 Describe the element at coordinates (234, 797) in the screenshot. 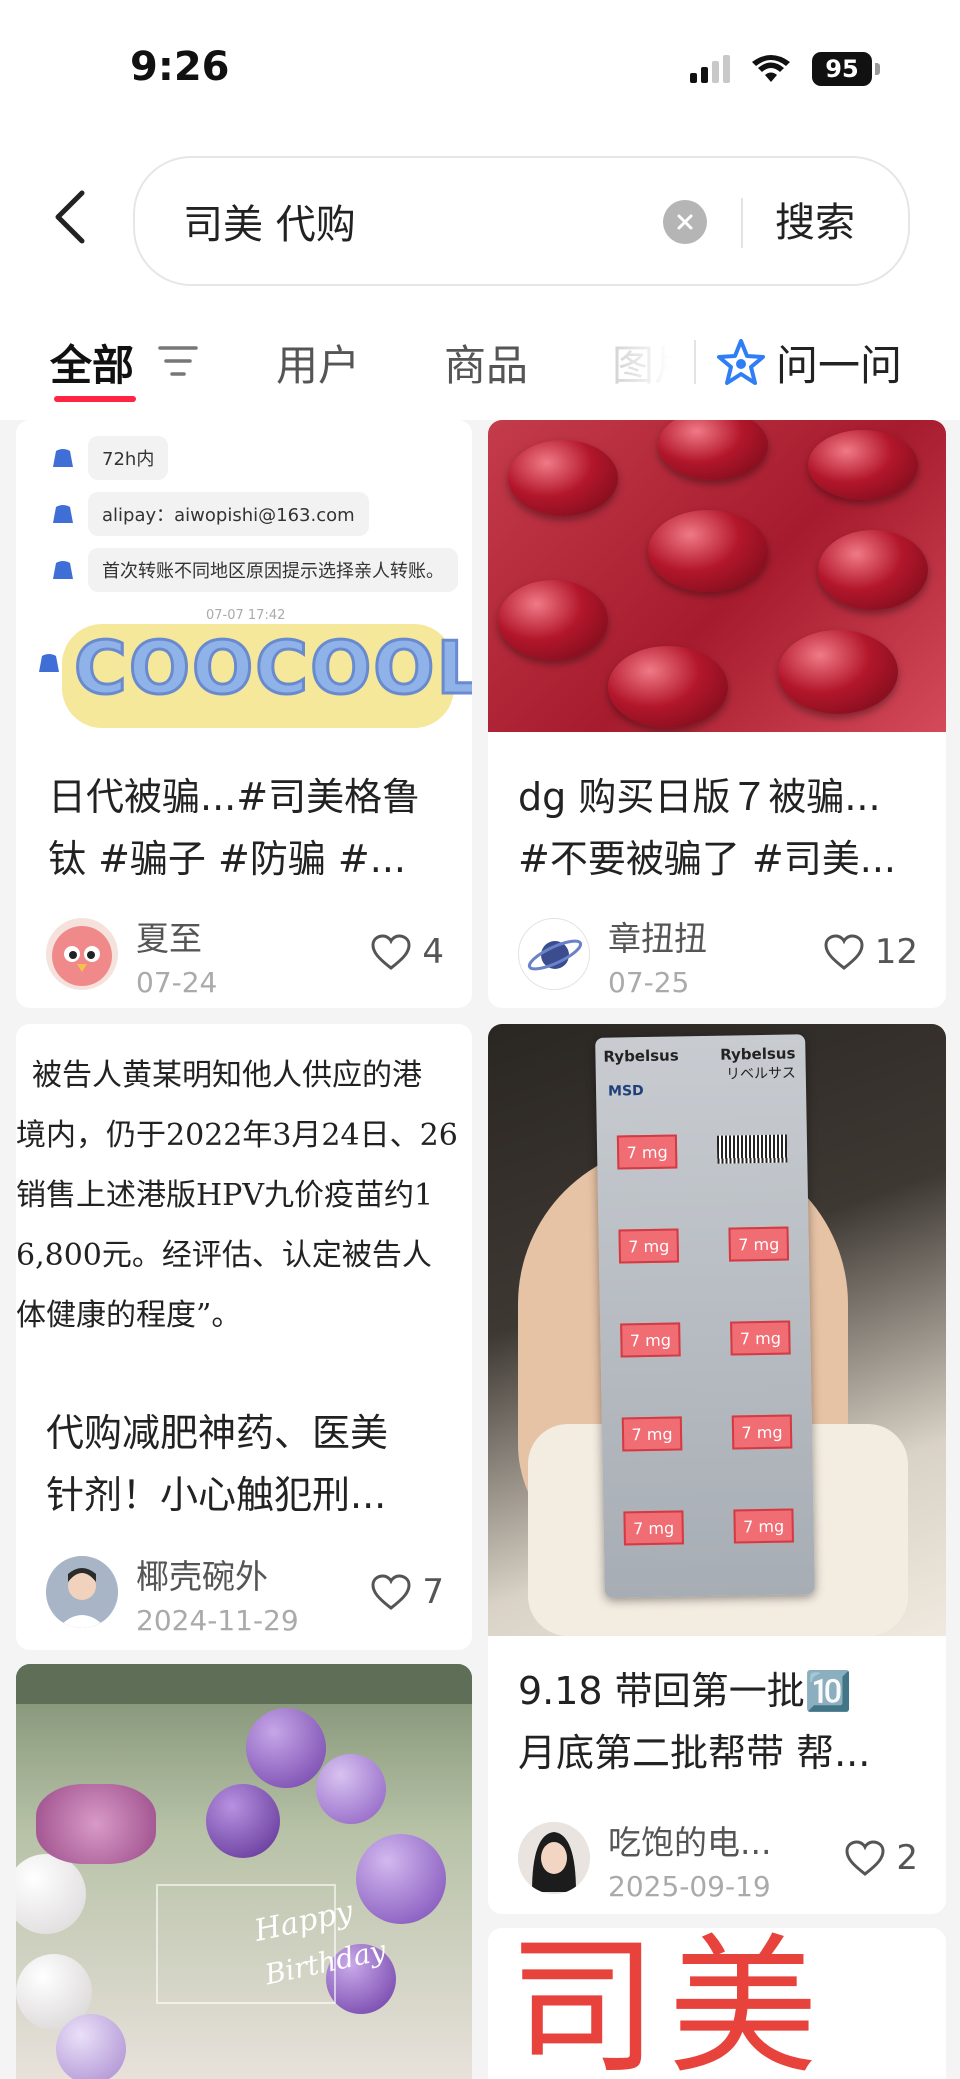

I see `card-title-line1: 日代被骗...#司美格鲁` at that location.